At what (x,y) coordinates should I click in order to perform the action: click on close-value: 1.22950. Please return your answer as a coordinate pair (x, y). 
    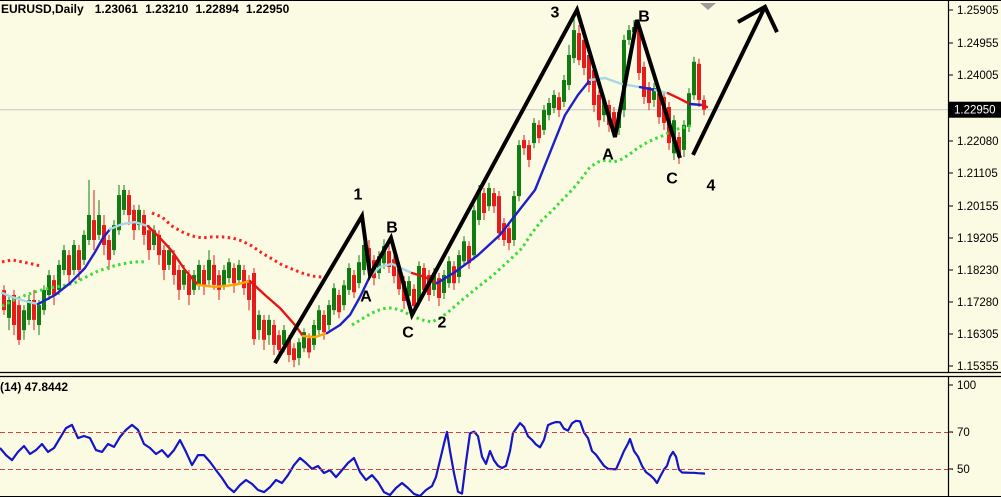
    Looking at the image, I should click on (267, 9).